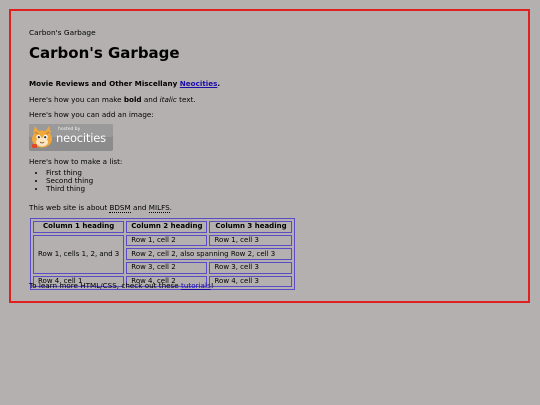 The height and width of the screenshot is (405, 540). What do you see at coordinates (62, 32) in the screenshot?
I see `site-small-title: Carbon's Garbage` at bounding box center [62, 32].